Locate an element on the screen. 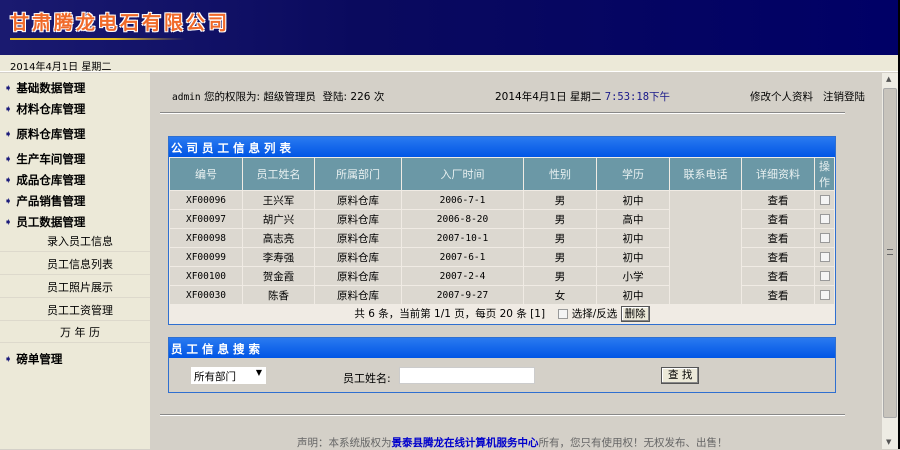  select-toggle-label: 选择/反选 is located at coordinates (594, 314).